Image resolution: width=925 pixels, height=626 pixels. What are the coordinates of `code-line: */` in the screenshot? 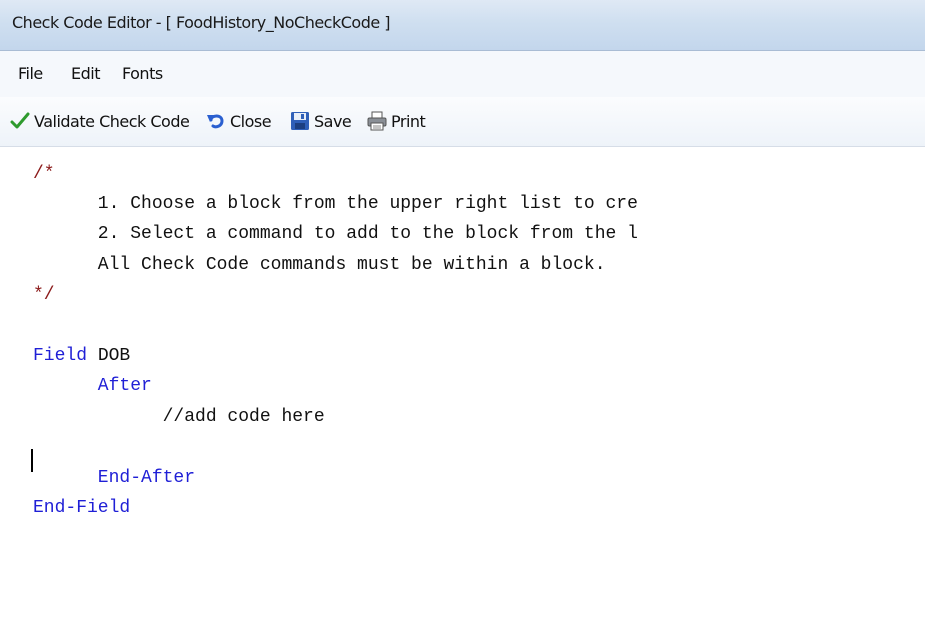 It's located at (44, 295).